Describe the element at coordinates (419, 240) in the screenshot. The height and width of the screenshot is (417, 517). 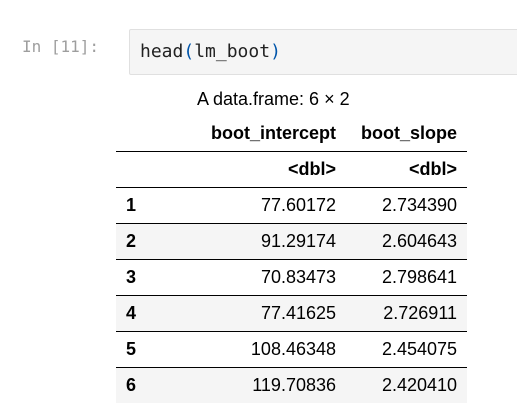
I see `cell-boot-slope: 2.604643` at that location.